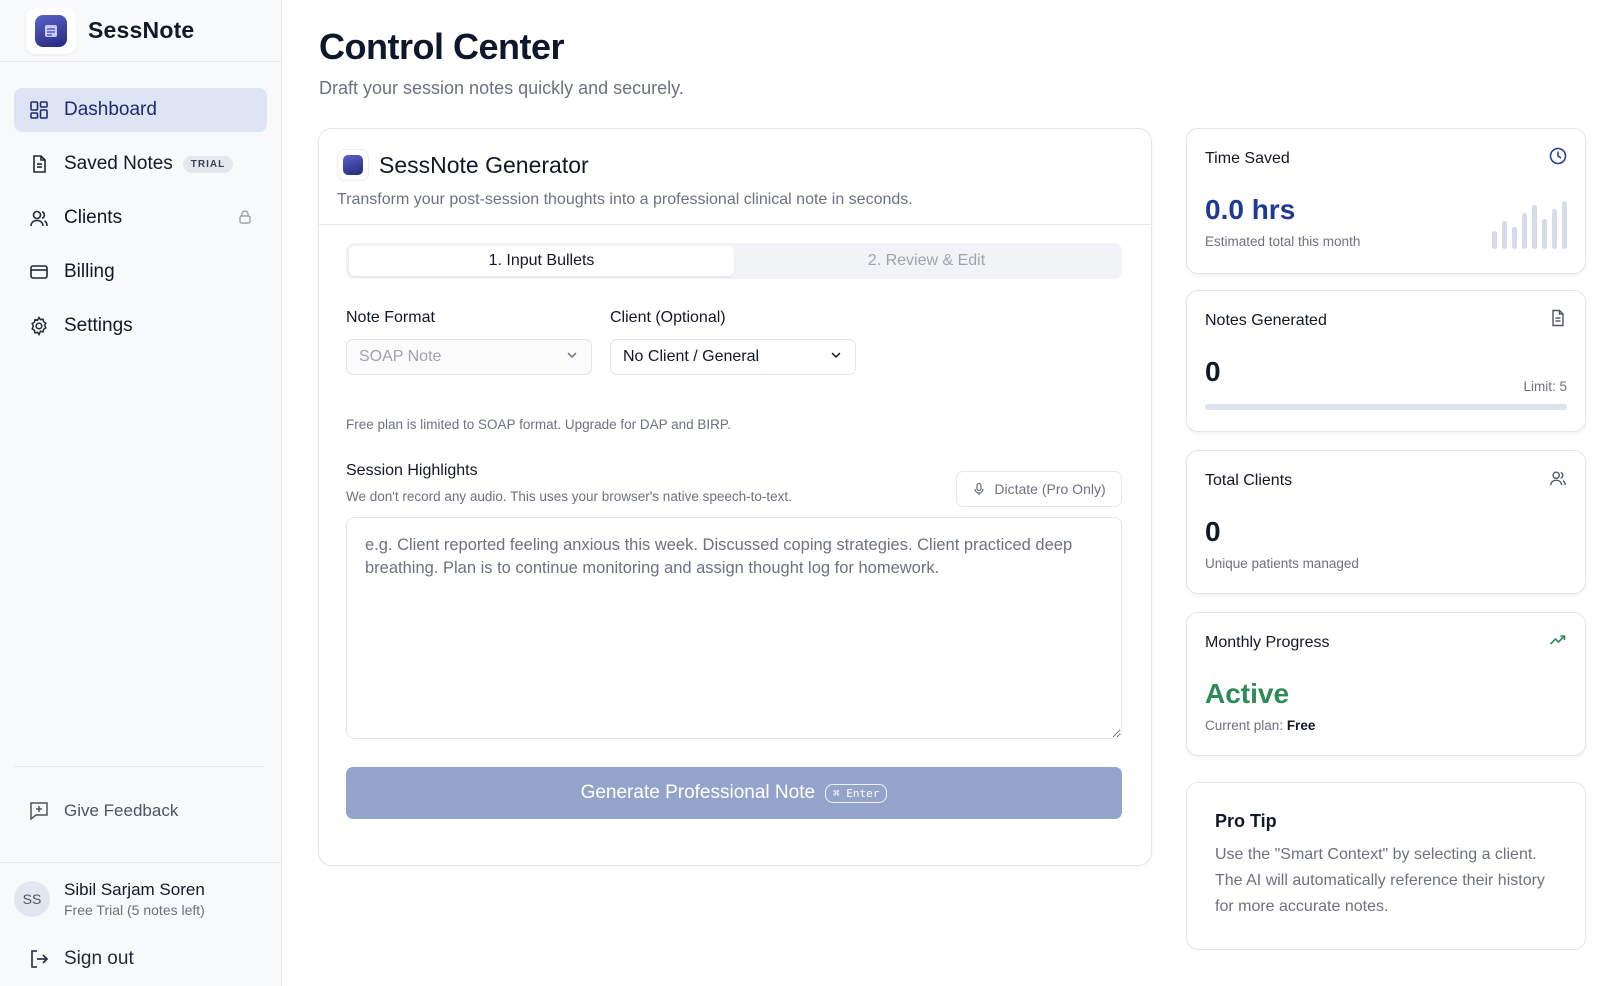 The width and height of the screenshot is (1600, 986). What do you see at coordinates (412, 470) in the screenshot?
I see `session-highlights-label: Session Highlights` at bounding box center [412, 470].